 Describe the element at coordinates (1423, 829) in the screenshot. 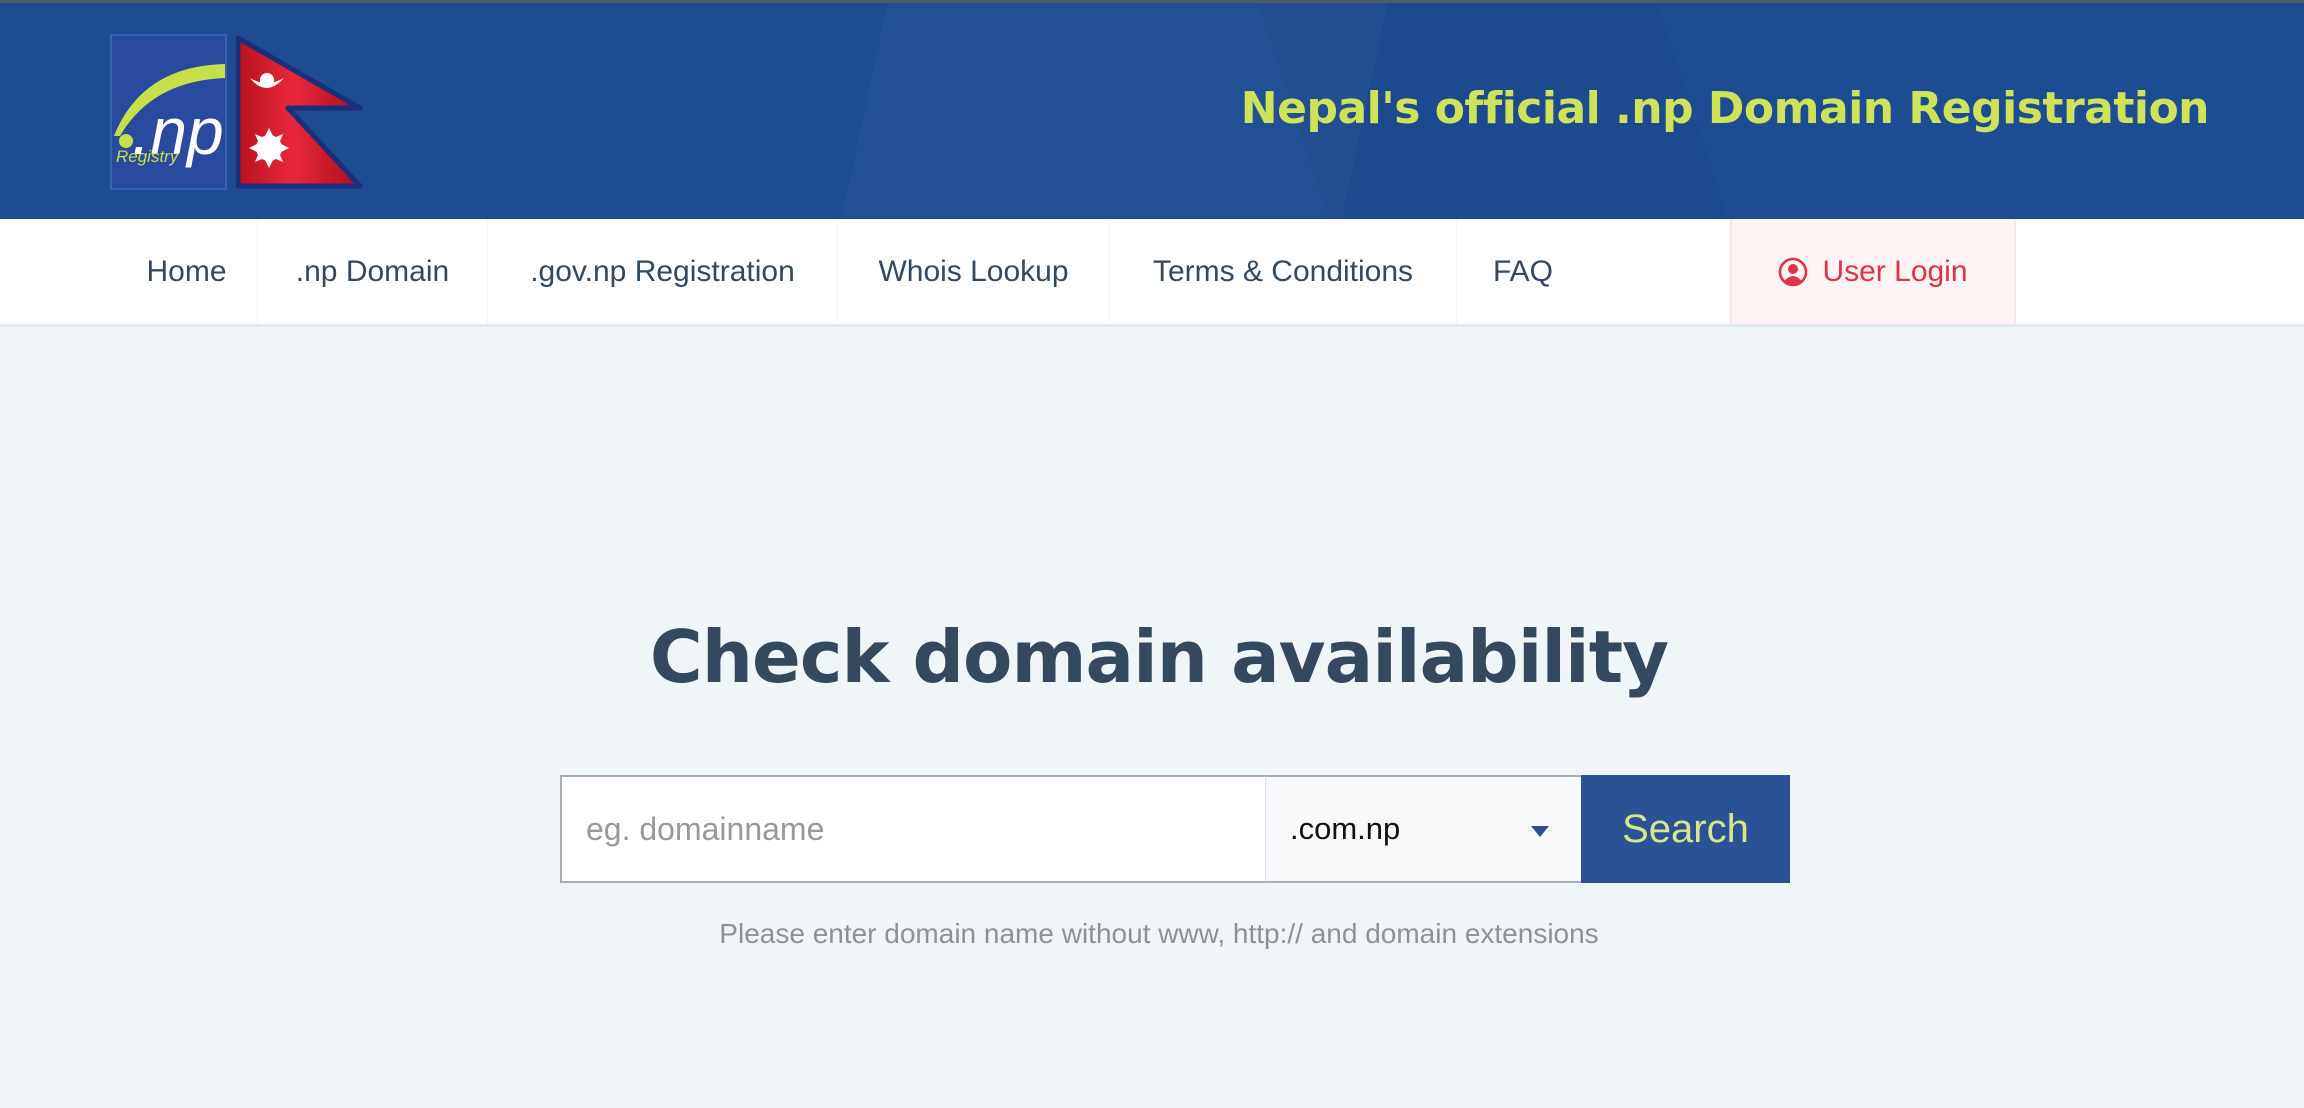

I see `domain-extension-select: .com.np` at that location.